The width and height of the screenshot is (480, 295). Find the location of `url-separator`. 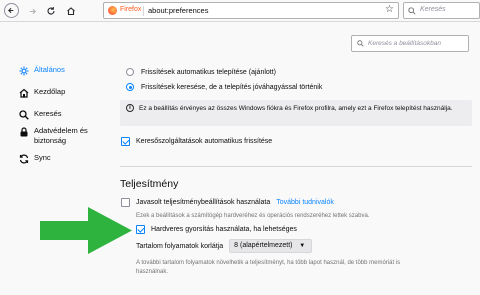

url-separator is located at coordinates (143, 11).